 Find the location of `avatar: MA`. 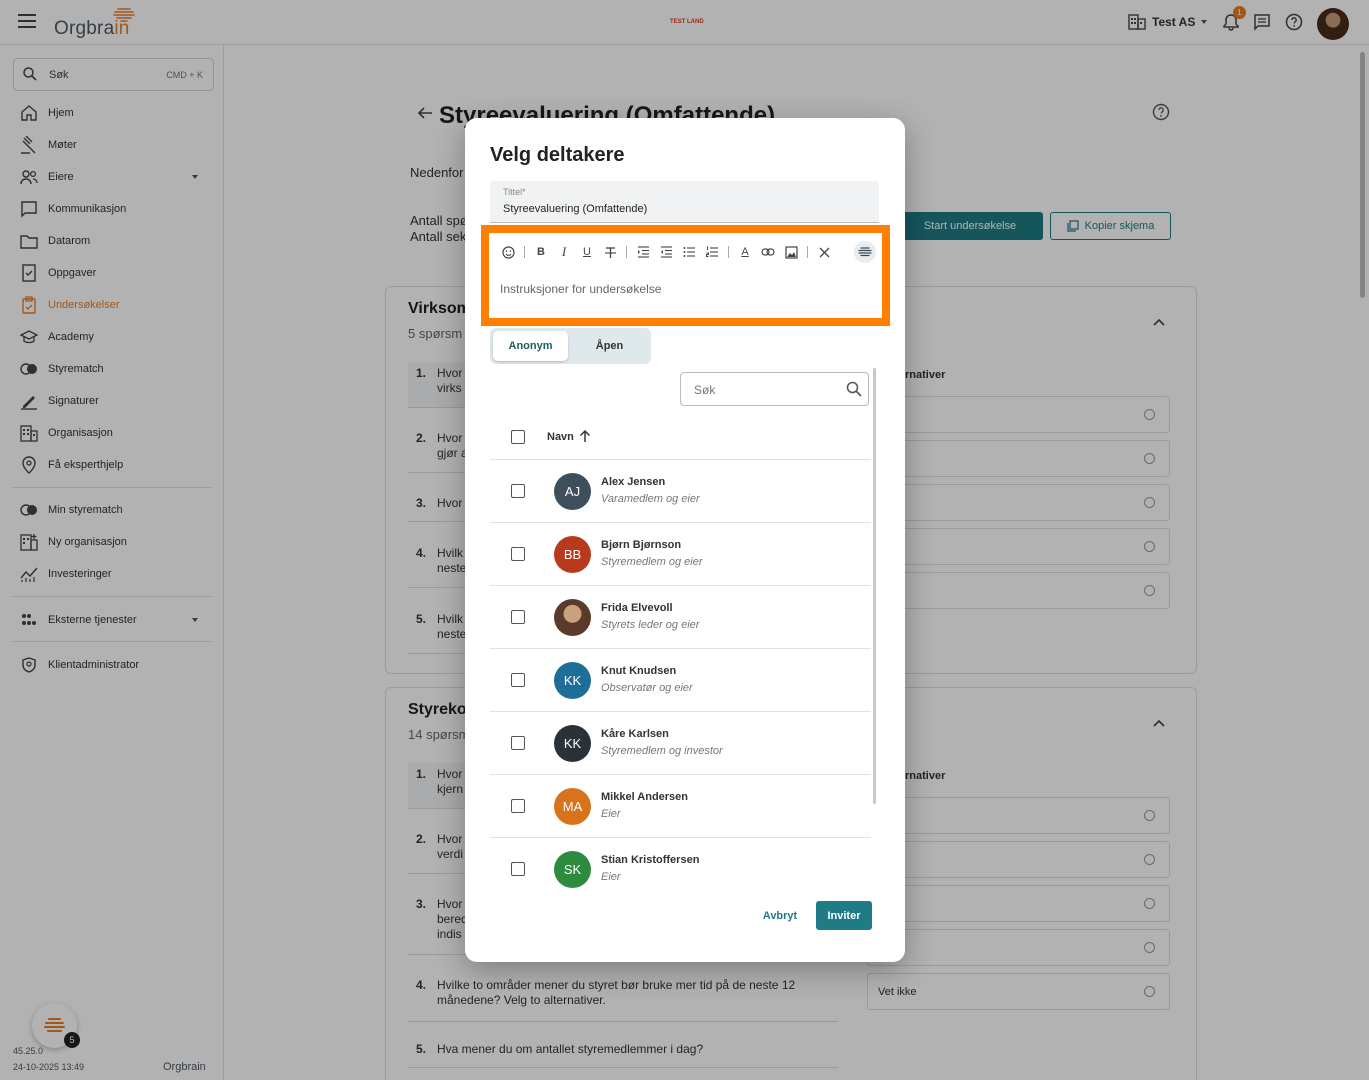

avatar: MA is located at coordinates (572, 806).